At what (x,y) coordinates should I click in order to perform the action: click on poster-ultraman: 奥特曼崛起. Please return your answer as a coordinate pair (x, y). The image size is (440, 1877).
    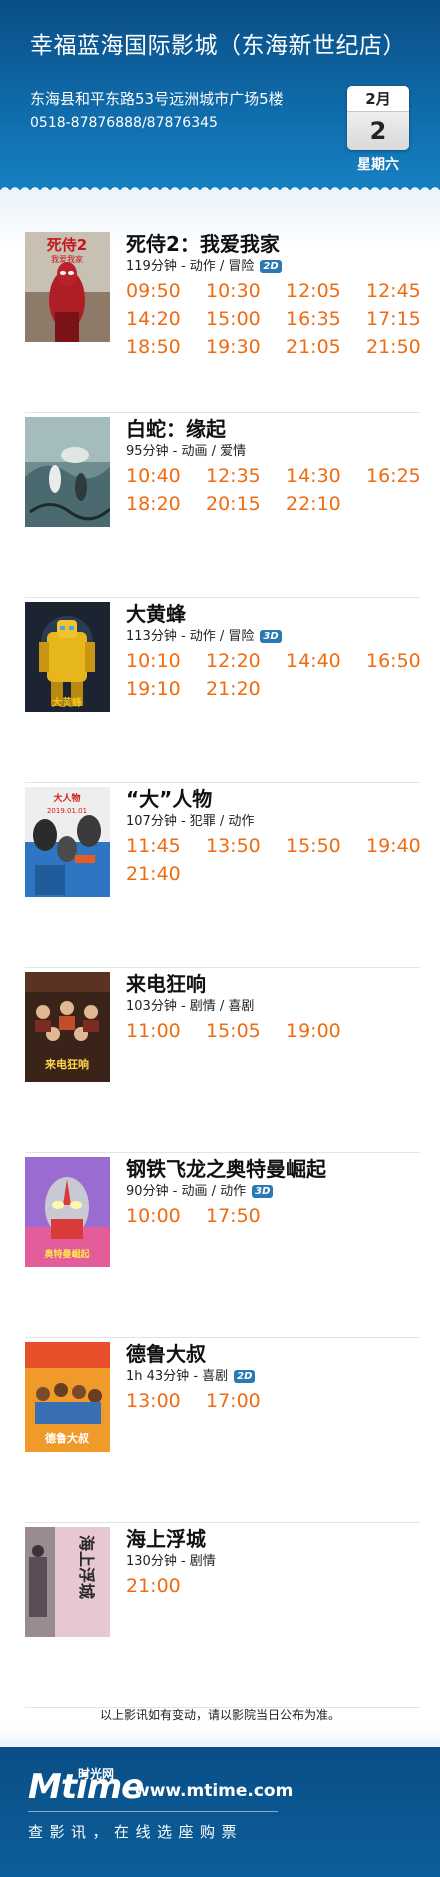
    Looking at the image, I should click on (67, 1212).